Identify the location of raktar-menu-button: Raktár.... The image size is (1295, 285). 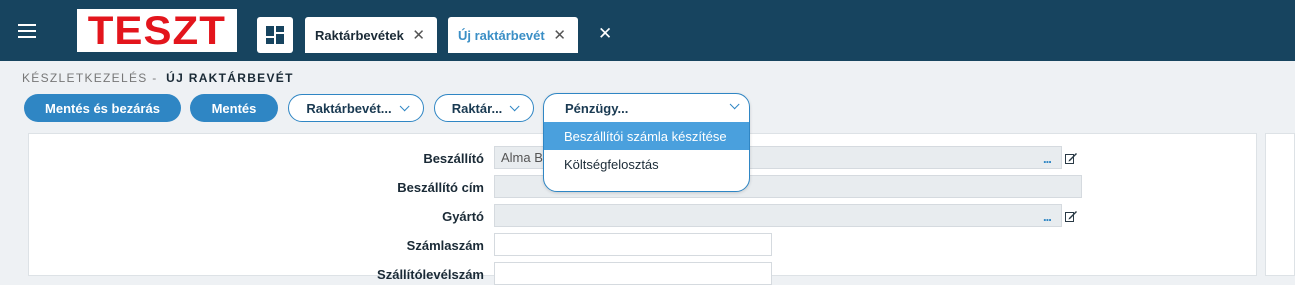
(484, 108).